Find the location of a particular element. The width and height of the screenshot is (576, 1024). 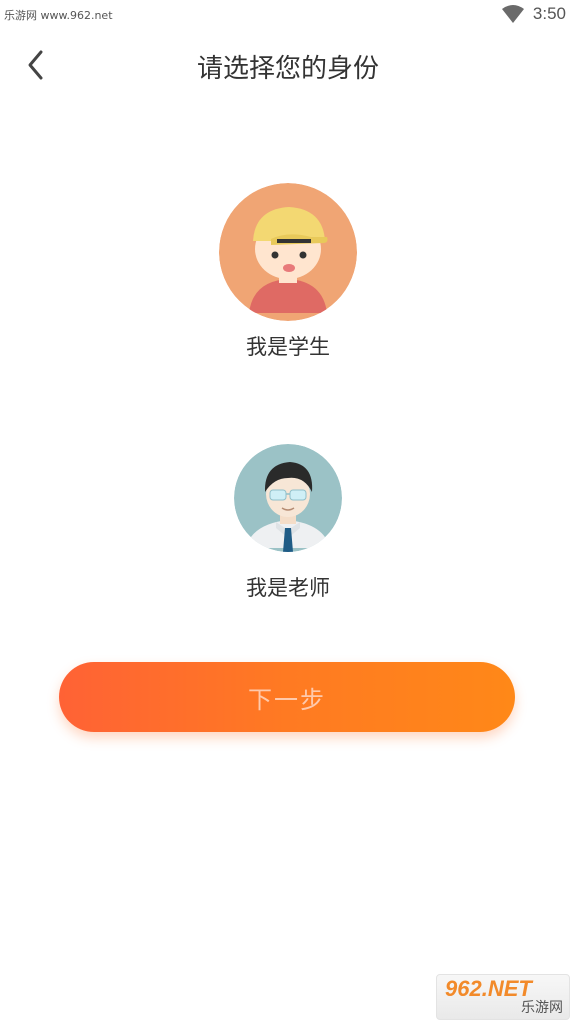

page-title: 请选择您的身份 is located at coordinates (287, 69).